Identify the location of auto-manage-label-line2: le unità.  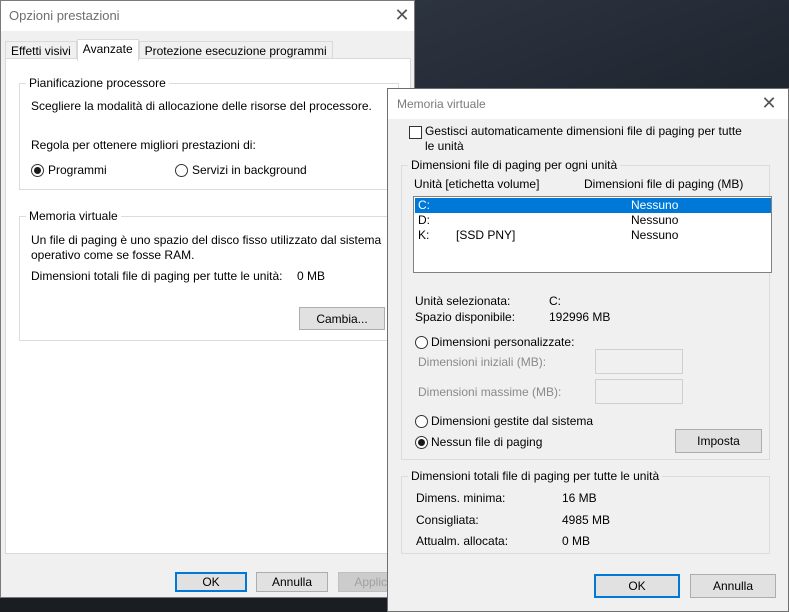
(444, 146).